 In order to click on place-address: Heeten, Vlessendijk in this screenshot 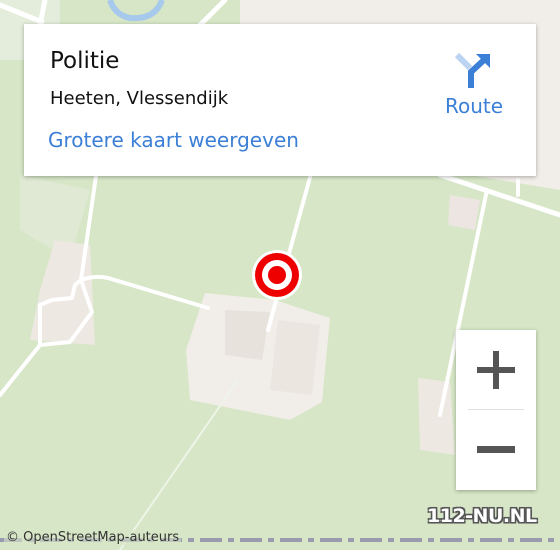, I will do `click(139, 98)`.